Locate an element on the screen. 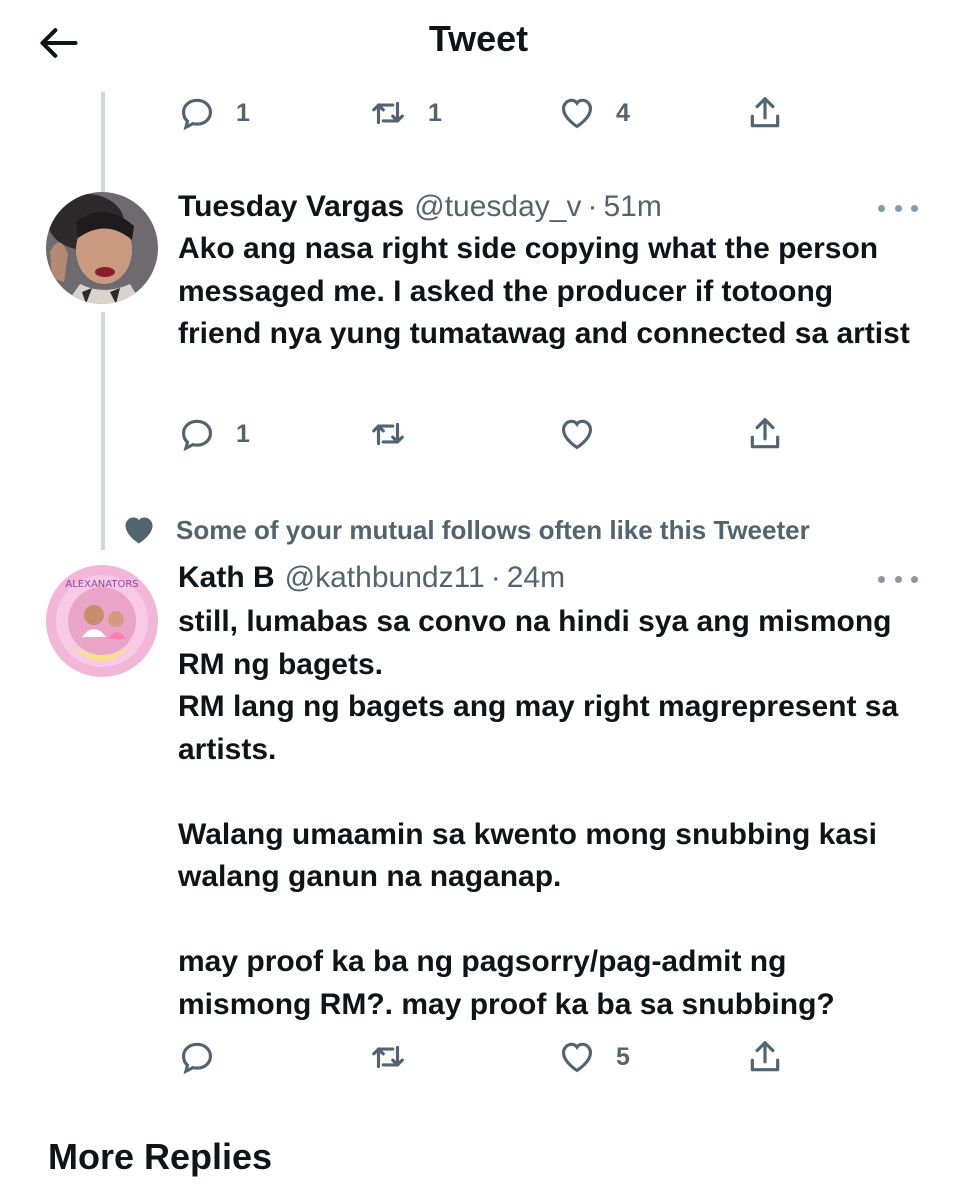 The image size is (957, 1200). display-name: Kath B is located at coordinates (226, 578).